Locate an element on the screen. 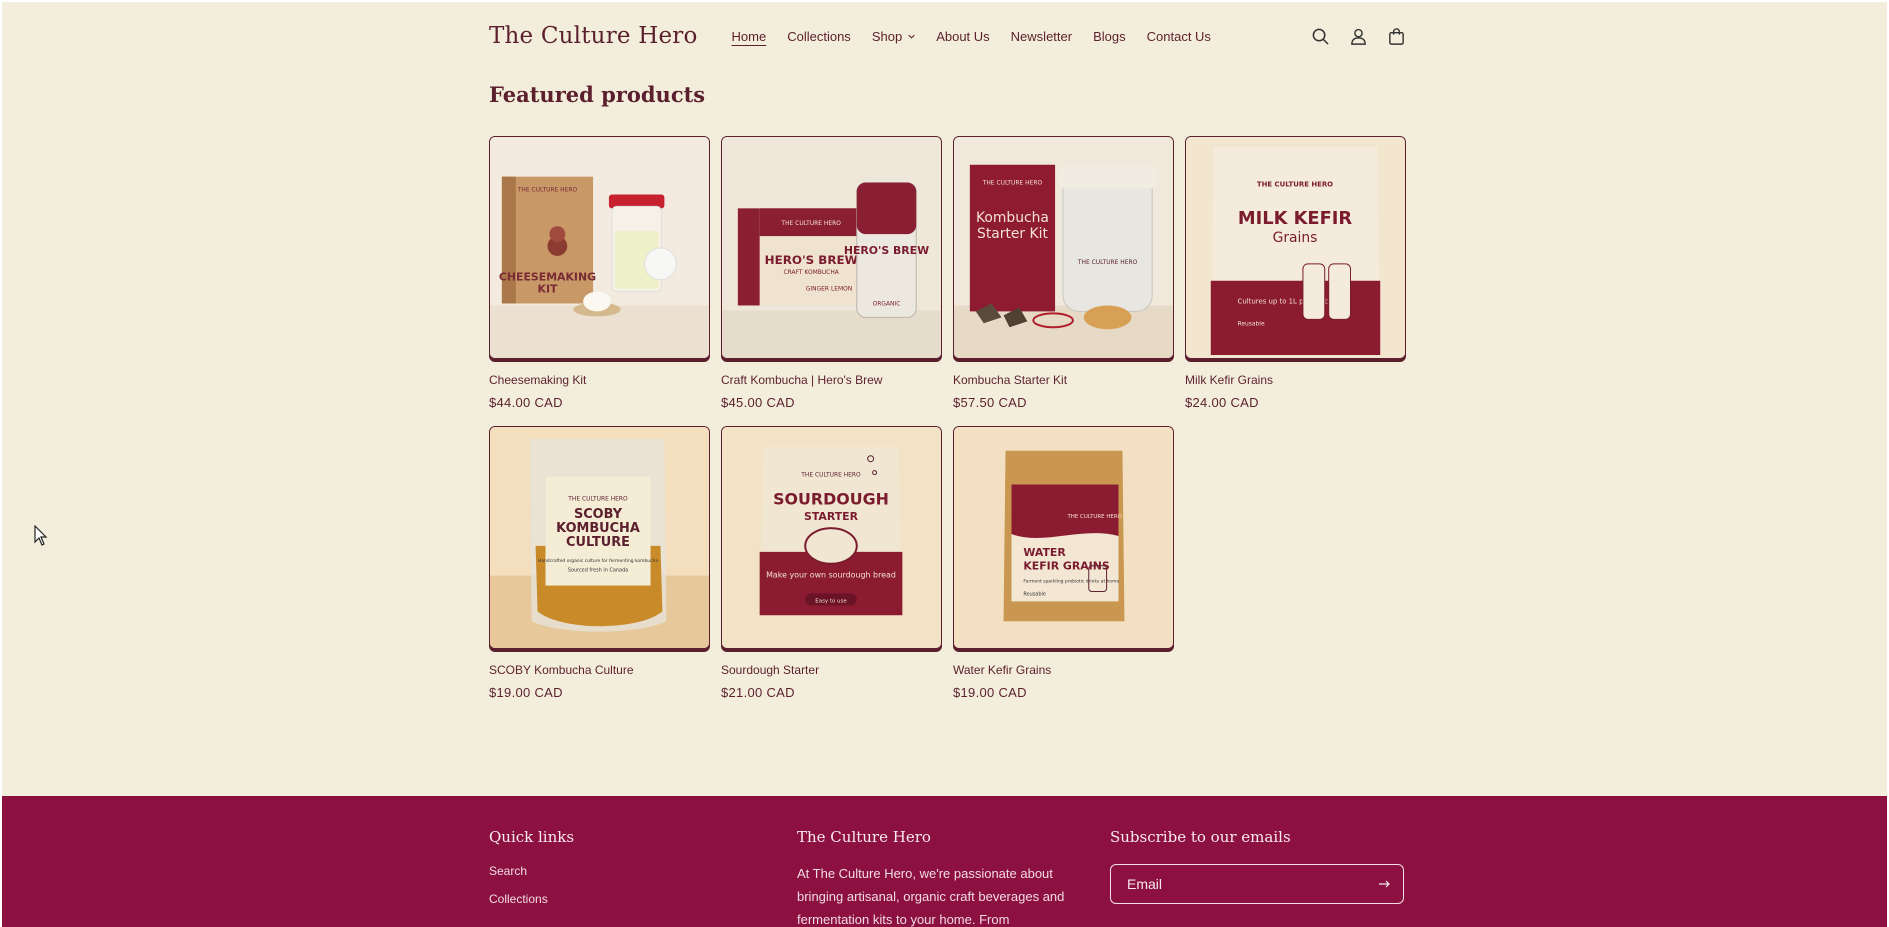 The height and width of the screenshot is (927, 1889). svg-text: Sourced fresh in Canada is located at coordinates (598, 571).